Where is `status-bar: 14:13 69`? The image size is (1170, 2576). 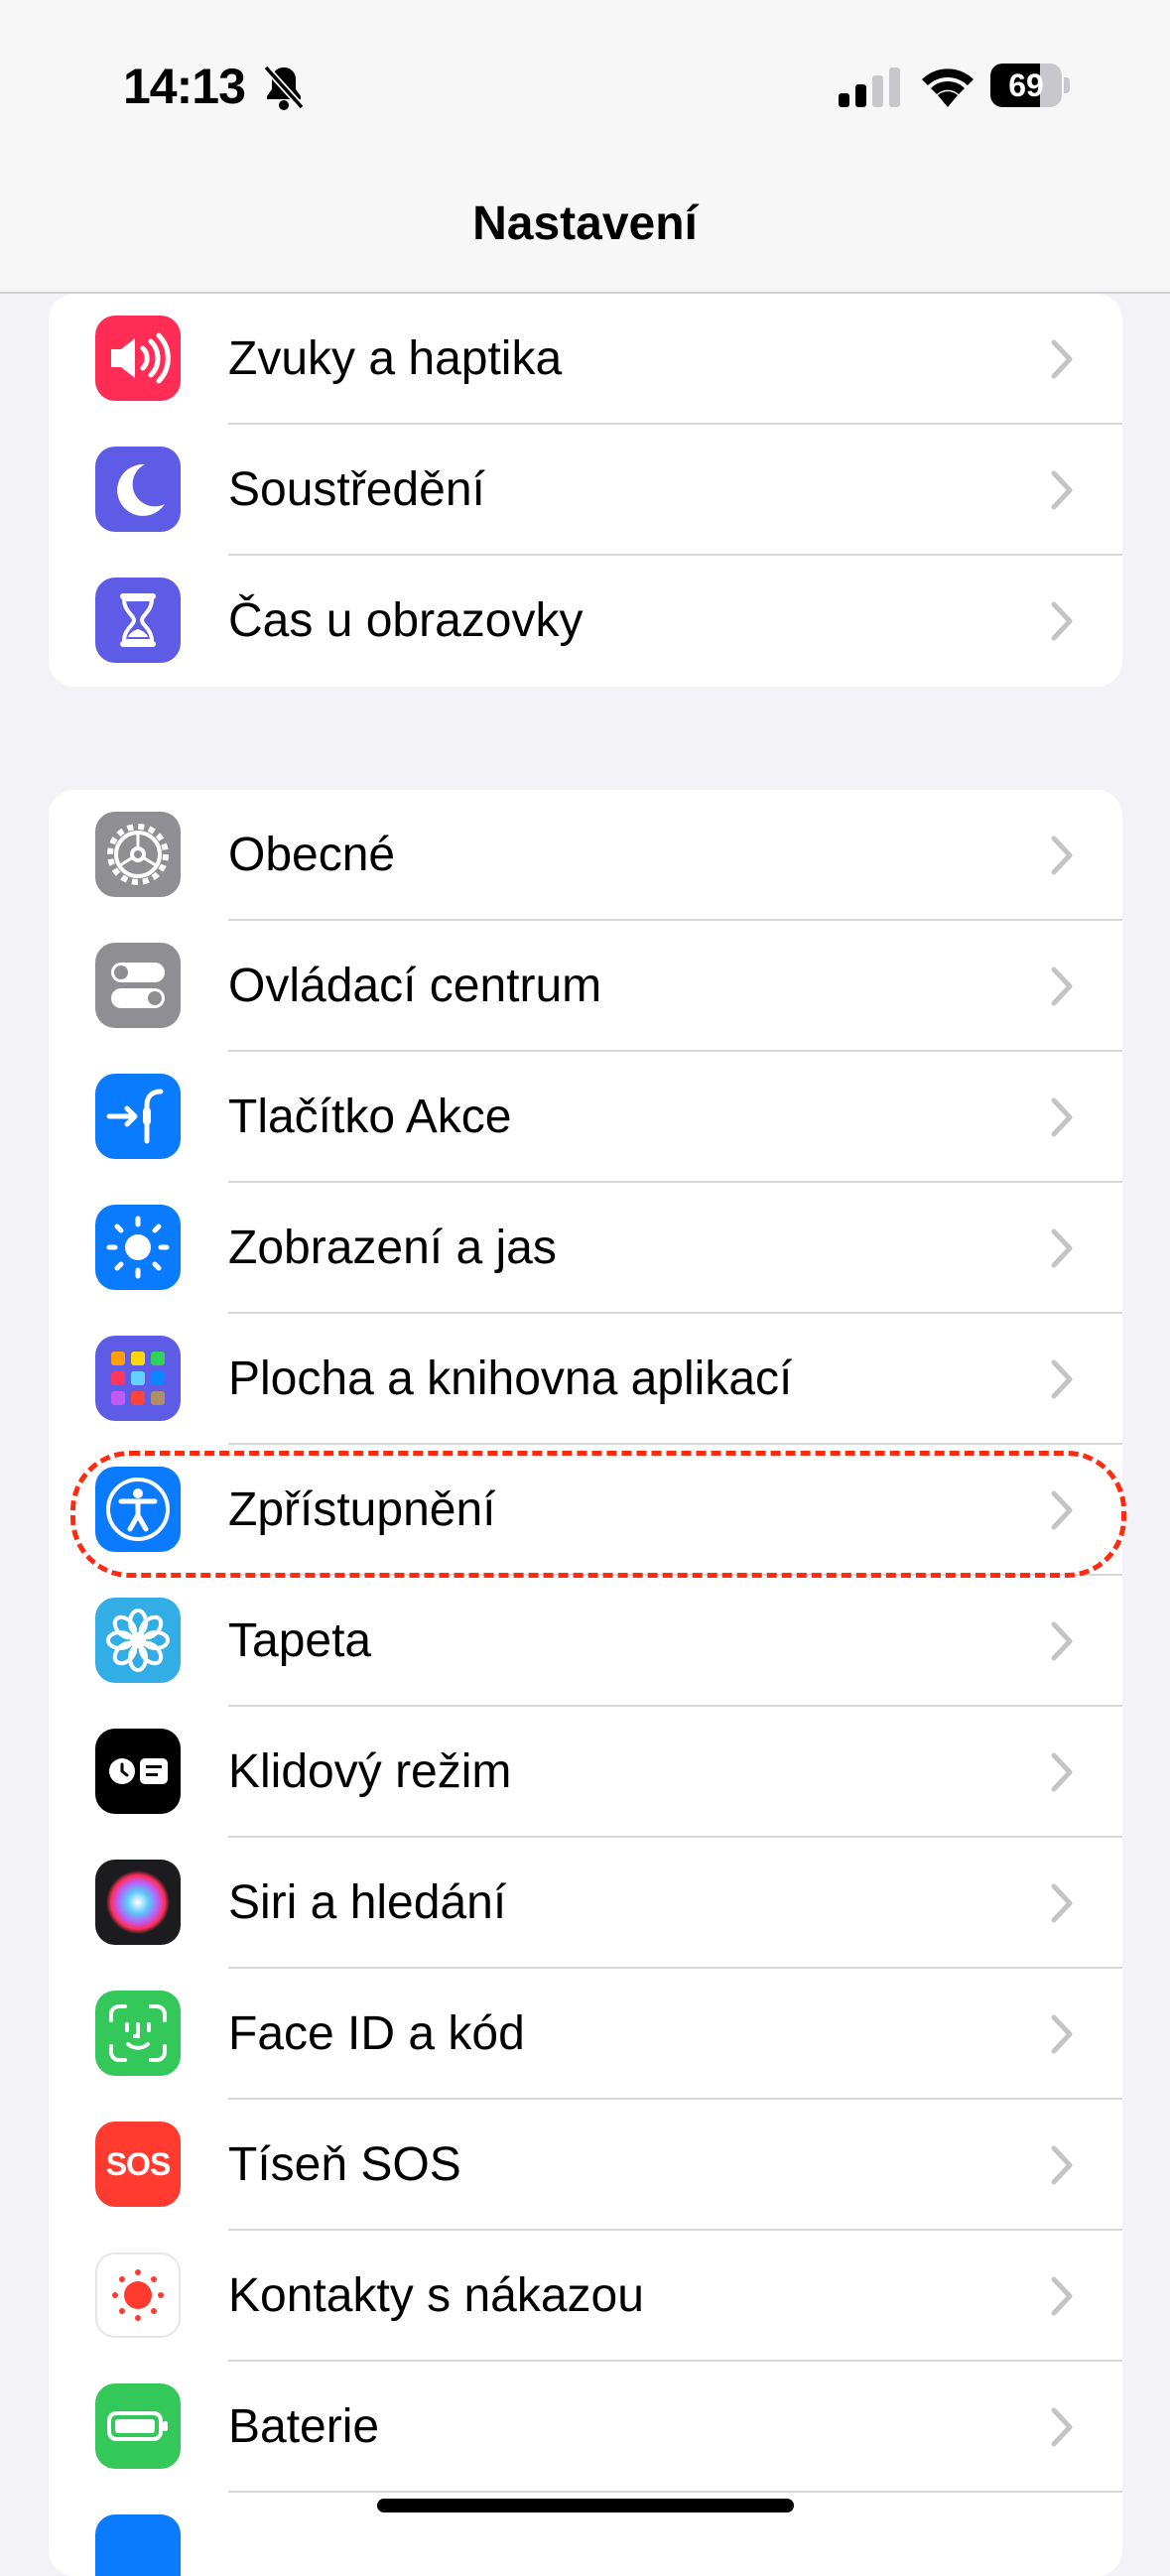 status-bar: 14:13 69 is located at coordinates (585, 80).